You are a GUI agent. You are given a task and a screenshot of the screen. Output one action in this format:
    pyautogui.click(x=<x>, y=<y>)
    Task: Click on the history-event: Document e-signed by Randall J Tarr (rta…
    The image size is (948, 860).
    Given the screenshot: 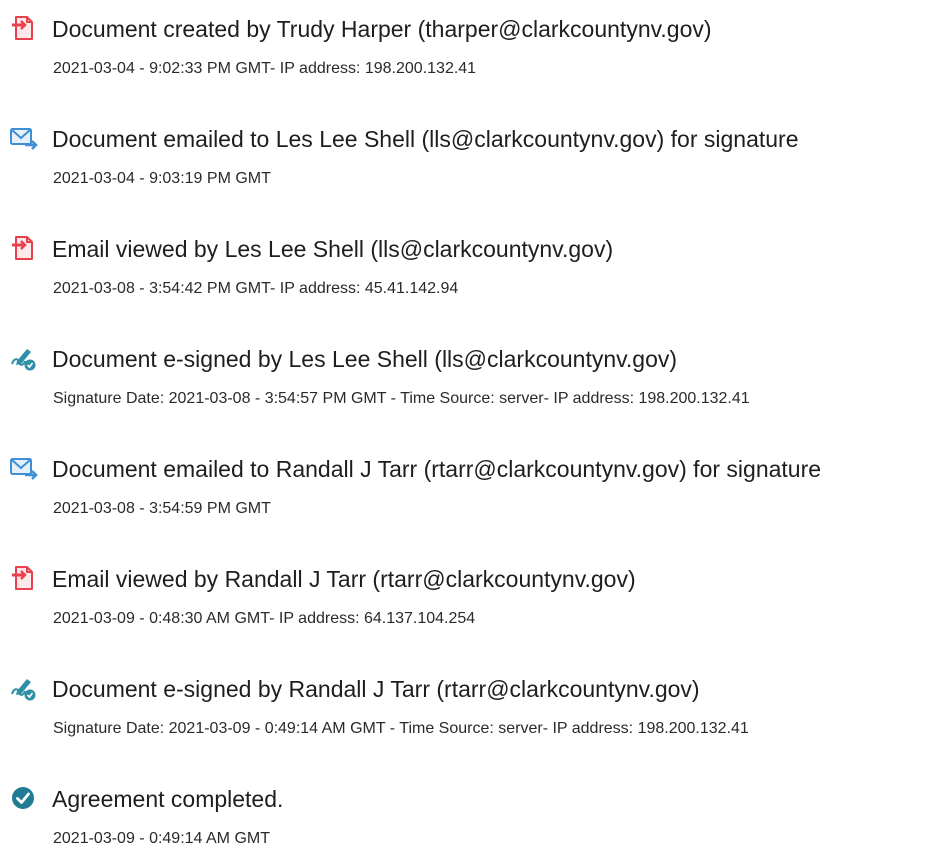 What is the action you would take?
    pyautogui.click(x=474, y=710)
    